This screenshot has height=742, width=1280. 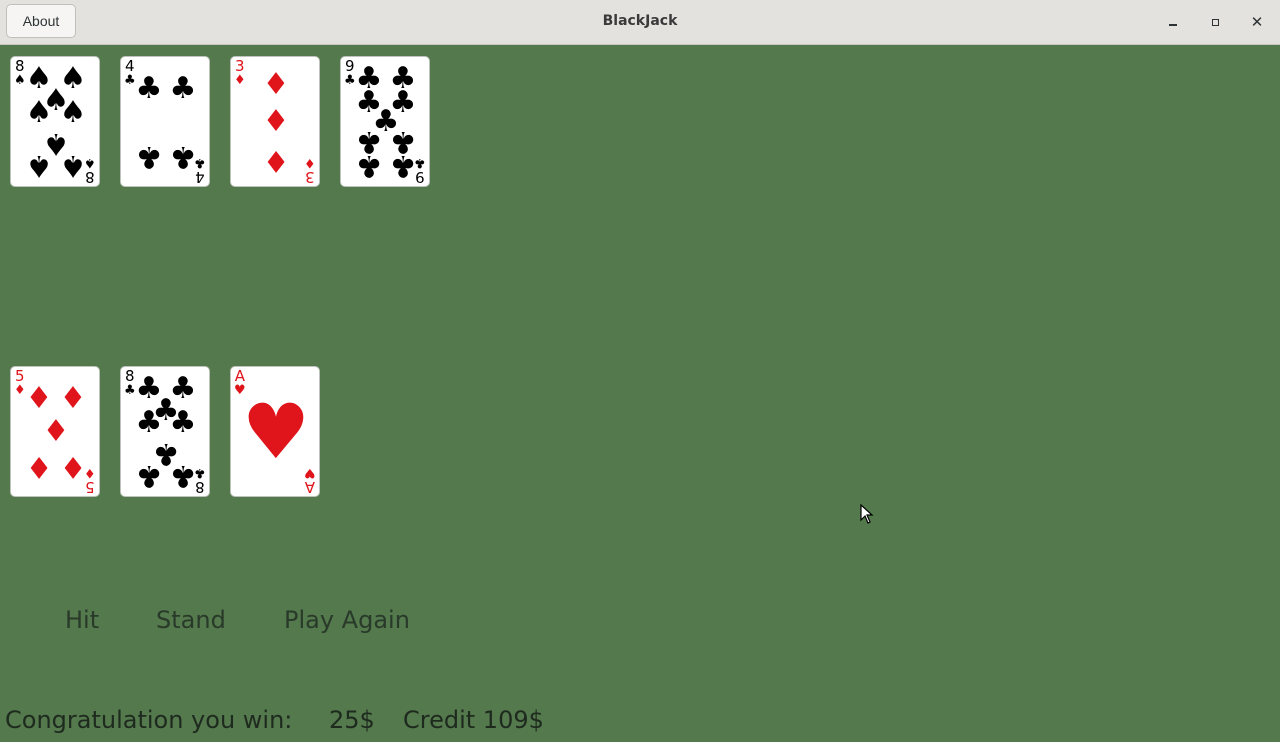 I want to click on player-card: 8 ♣ 8 ♣ ♣ ♣ ♣ ♣ ♣ ♣ ♣ ♣, so click(x=165, y=431).